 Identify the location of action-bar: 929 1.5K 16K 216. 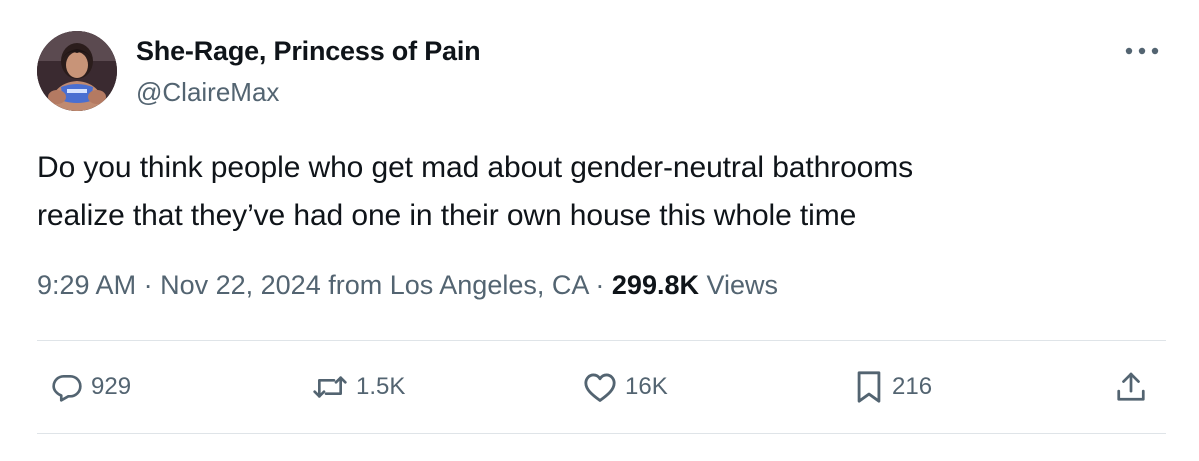
(599, 387).